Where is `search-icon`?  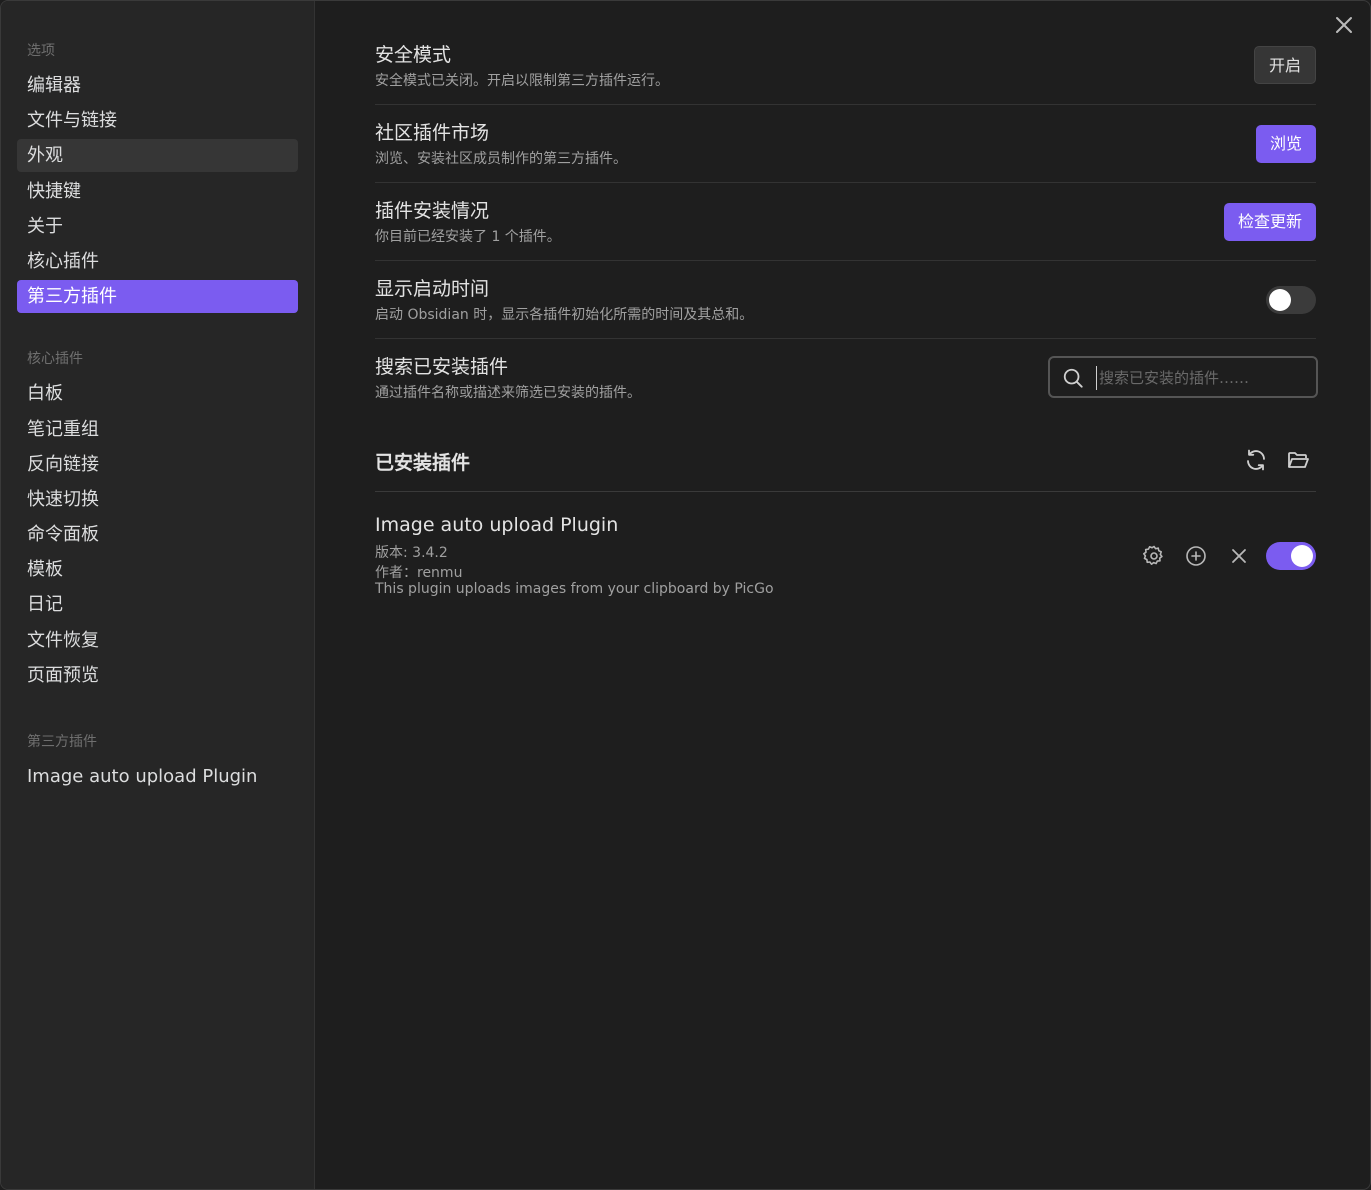
search-icon is located at coordinates (1073, 378).